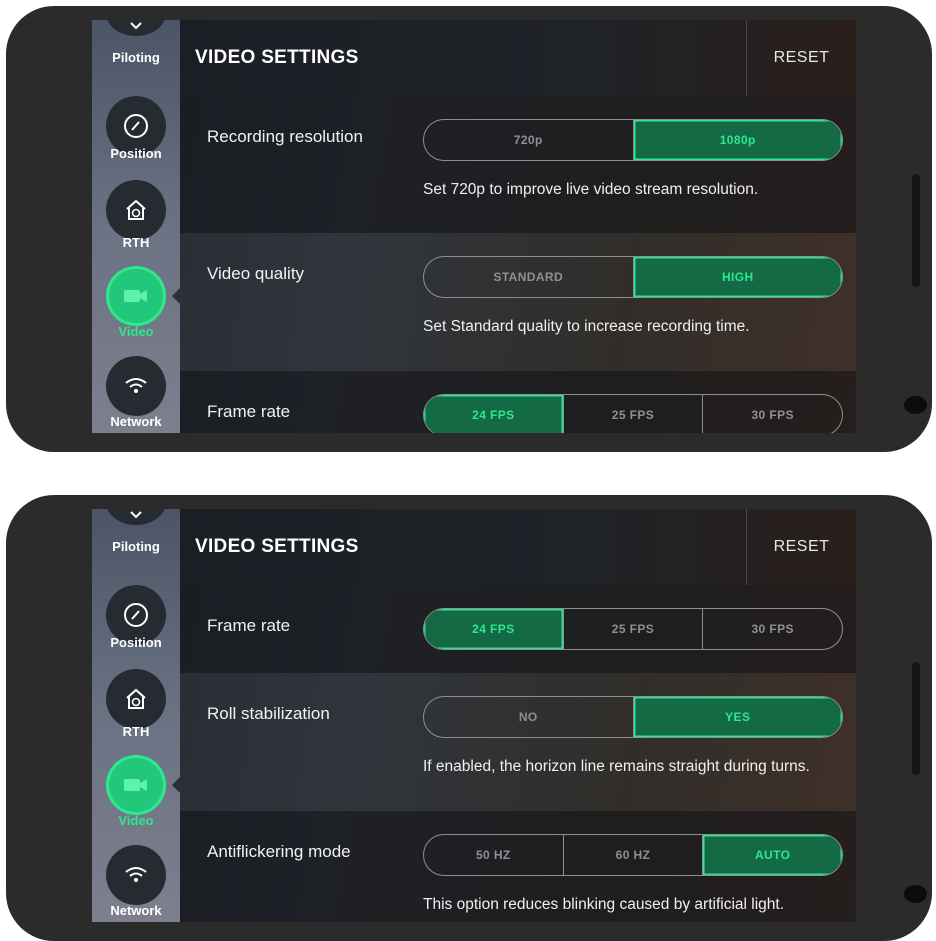  I want to click on option-no: NO, so click(528, 717).